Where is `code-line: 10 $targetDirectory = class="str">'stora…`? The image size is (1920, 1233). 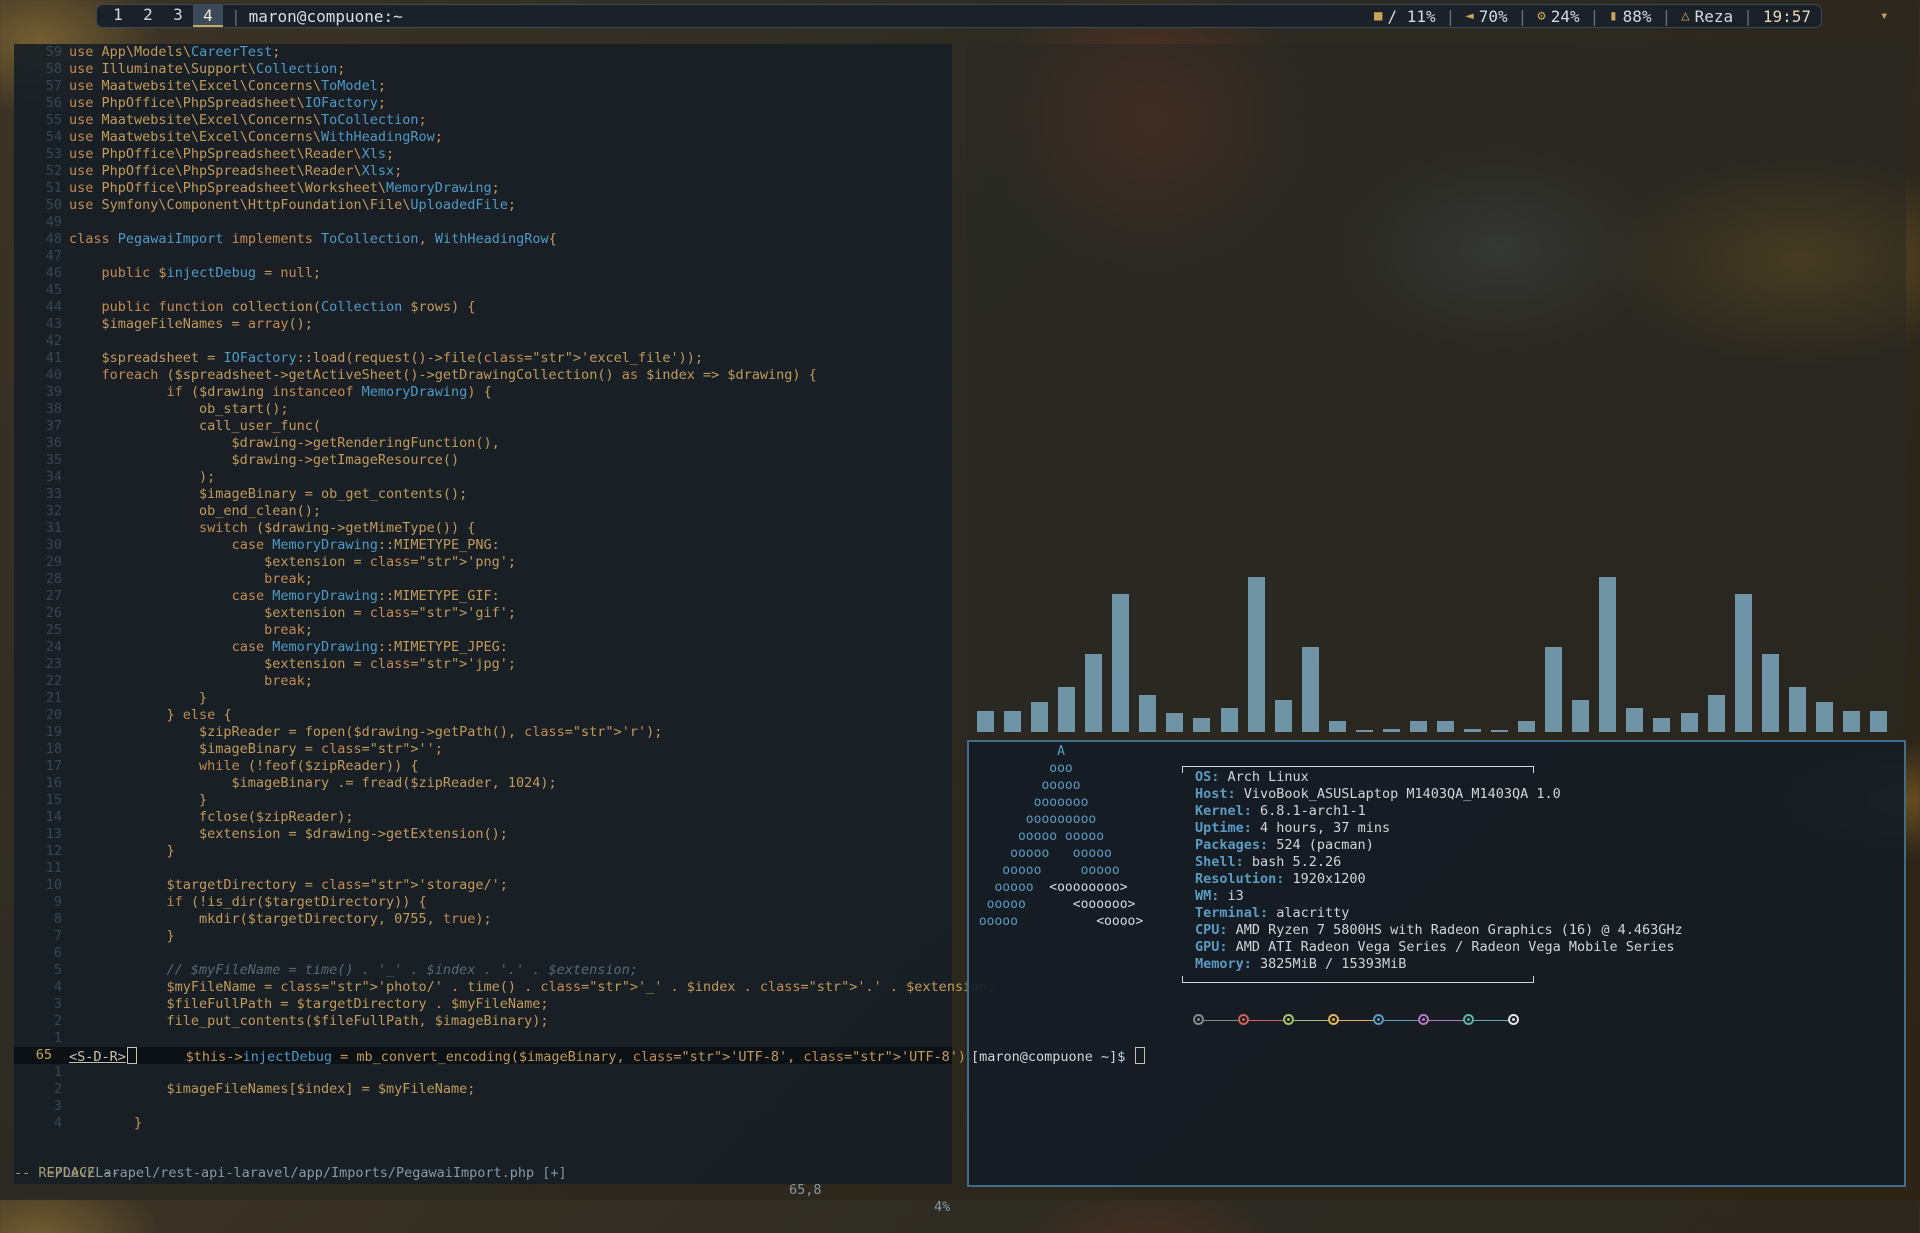 code-line: 10 $targetDirectory = class="str">'stora… is located at coordinates (483, 885).